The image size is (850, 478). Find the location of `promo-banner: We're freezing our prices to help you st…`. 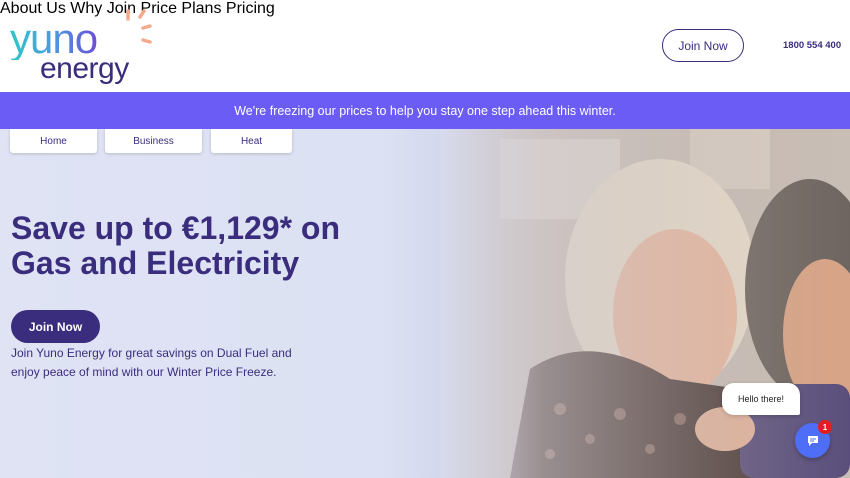

promo-banner: We're freezing our prices to help you st… is located at coordinates (425, 110).